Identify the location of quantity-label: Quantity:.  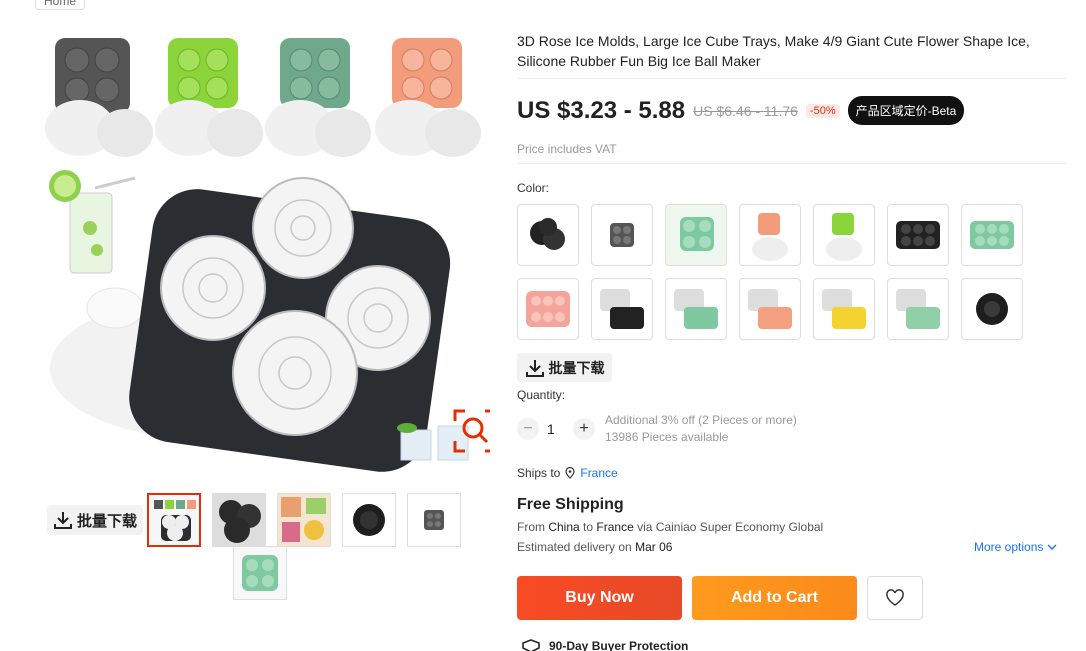
(541, 395).